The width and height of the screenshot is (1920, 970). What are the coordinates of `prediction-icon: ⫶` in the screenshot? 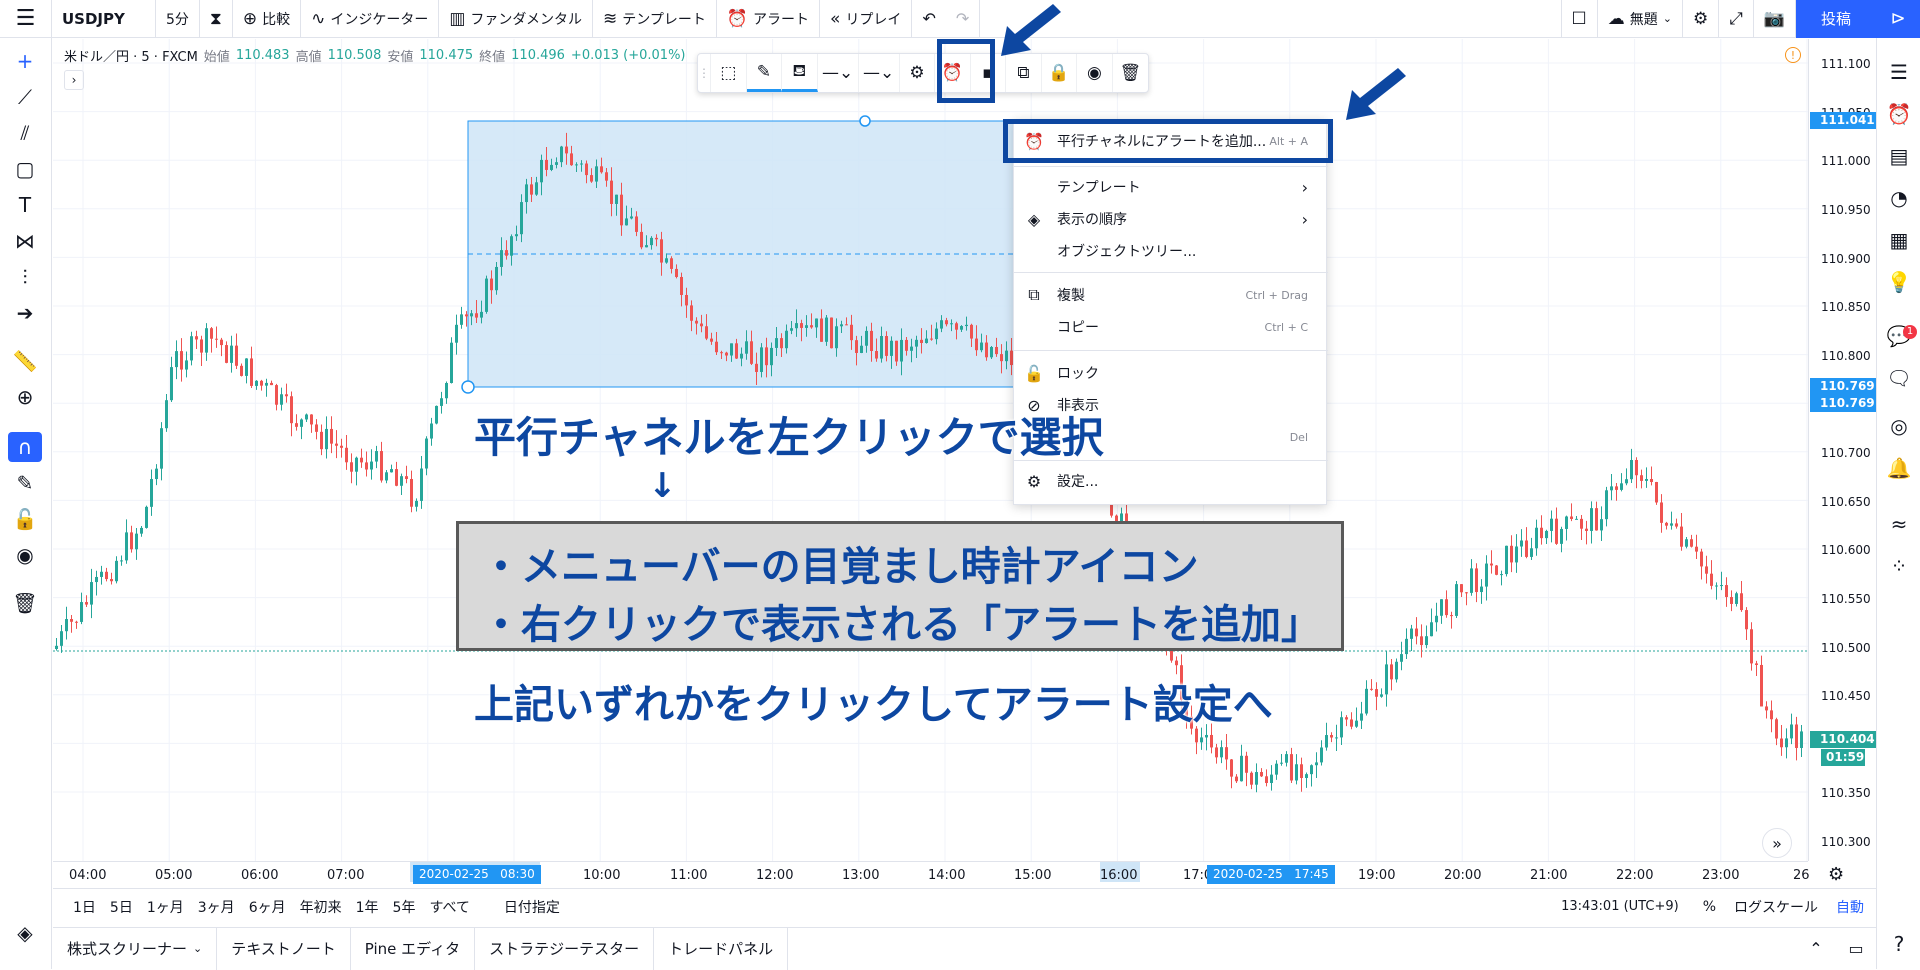 It's located at (25, 277).